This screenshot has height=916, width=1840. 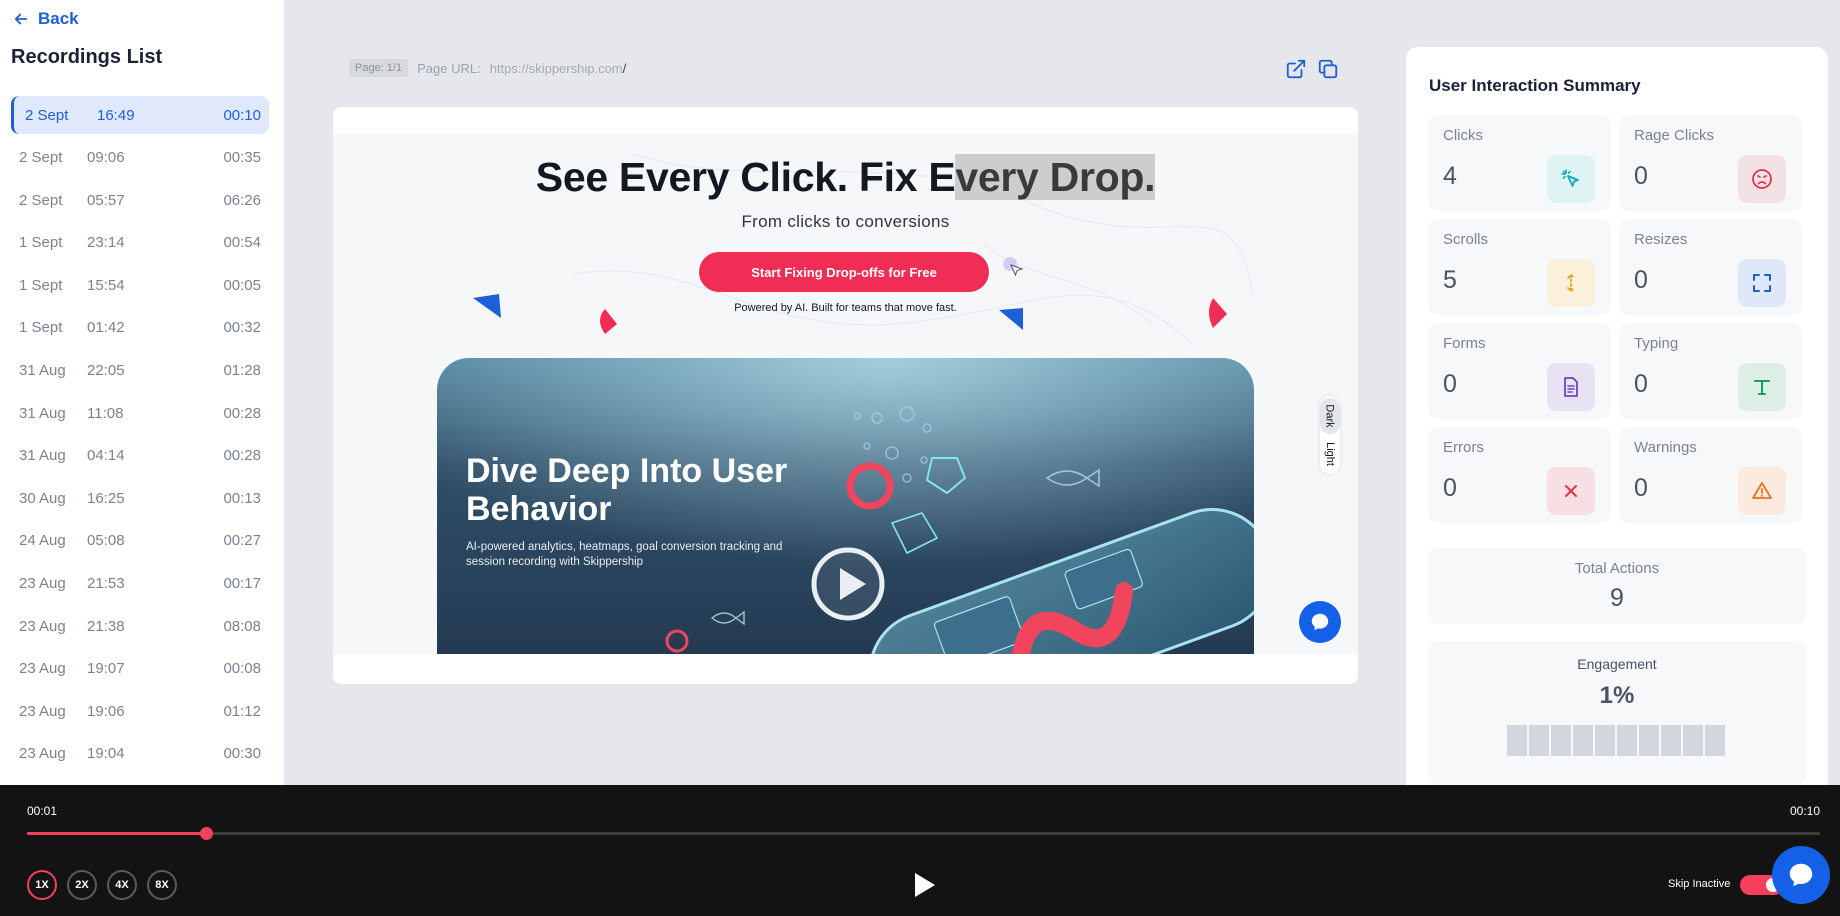 I want to click on playback-controls: 00:01 00:10 1X 2X 4X 8X Skip Inactive, so click(x=920, y=850).